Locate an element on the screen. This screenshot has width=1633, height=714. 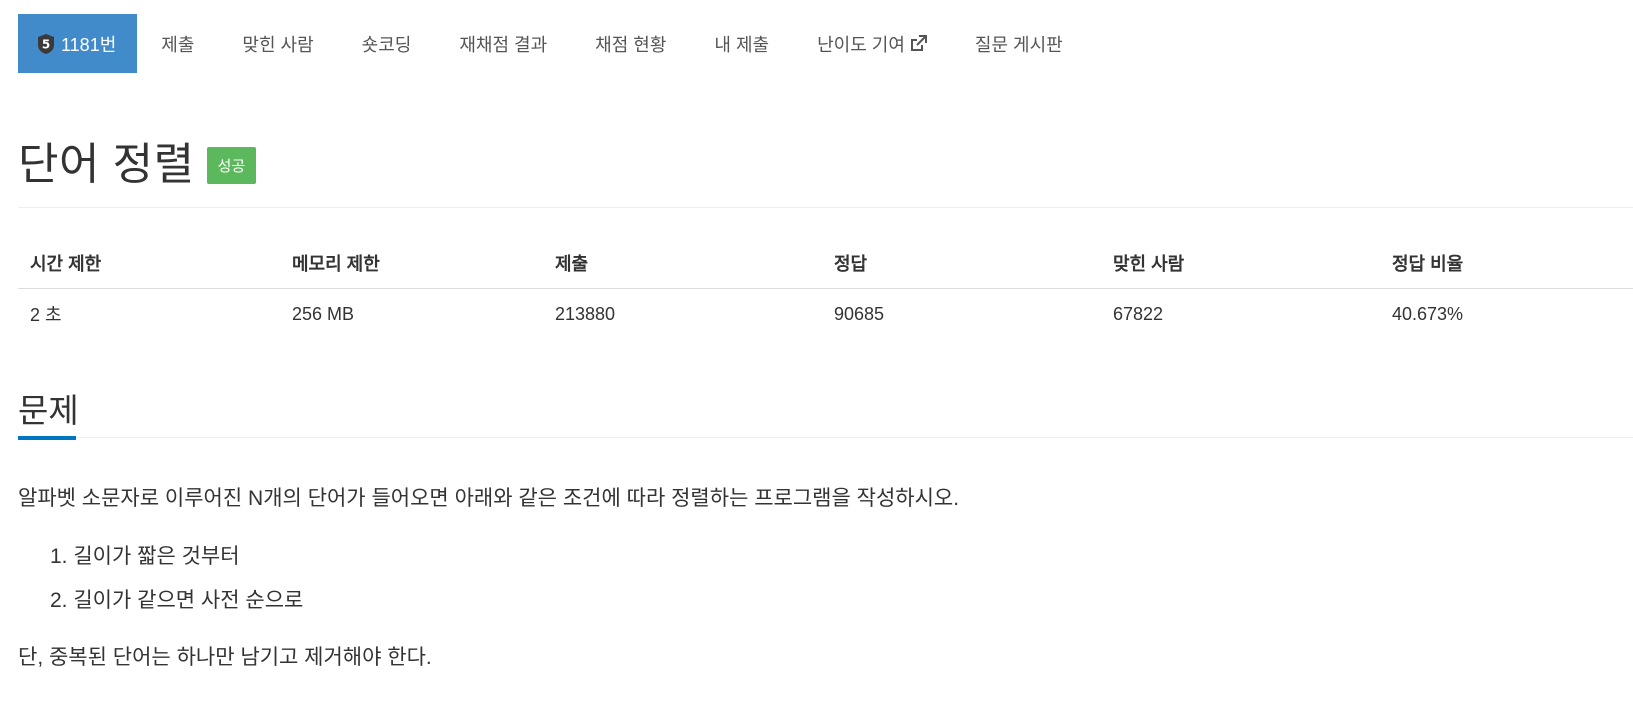
header-solvers: 맞힌 사람 is located at coordinates (1240, 263).